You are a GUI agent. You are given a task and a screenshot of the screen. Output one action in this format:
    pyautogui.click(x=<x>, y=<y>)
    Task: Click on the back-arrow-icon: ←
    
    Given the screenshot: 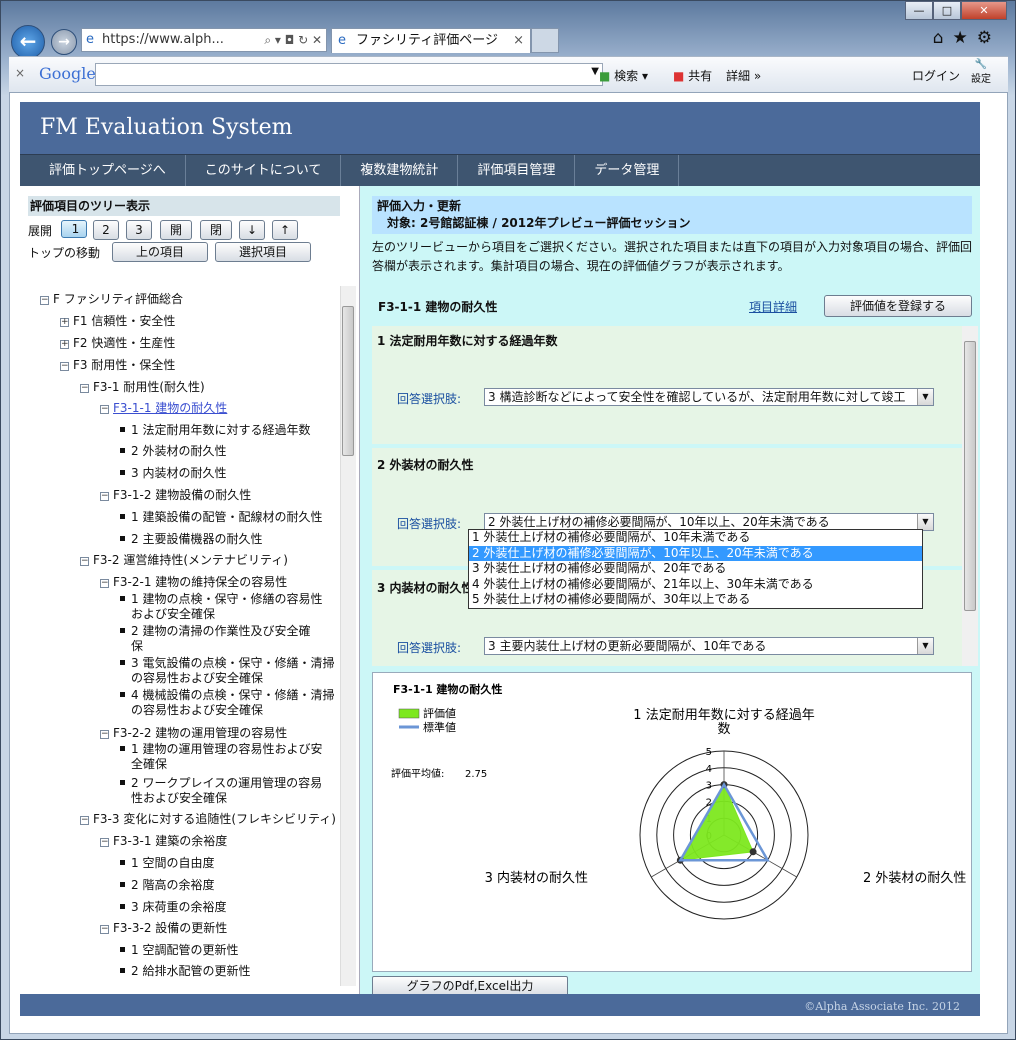 What is the action you would take?
    pyautogui.click(x=28, y=42)
    